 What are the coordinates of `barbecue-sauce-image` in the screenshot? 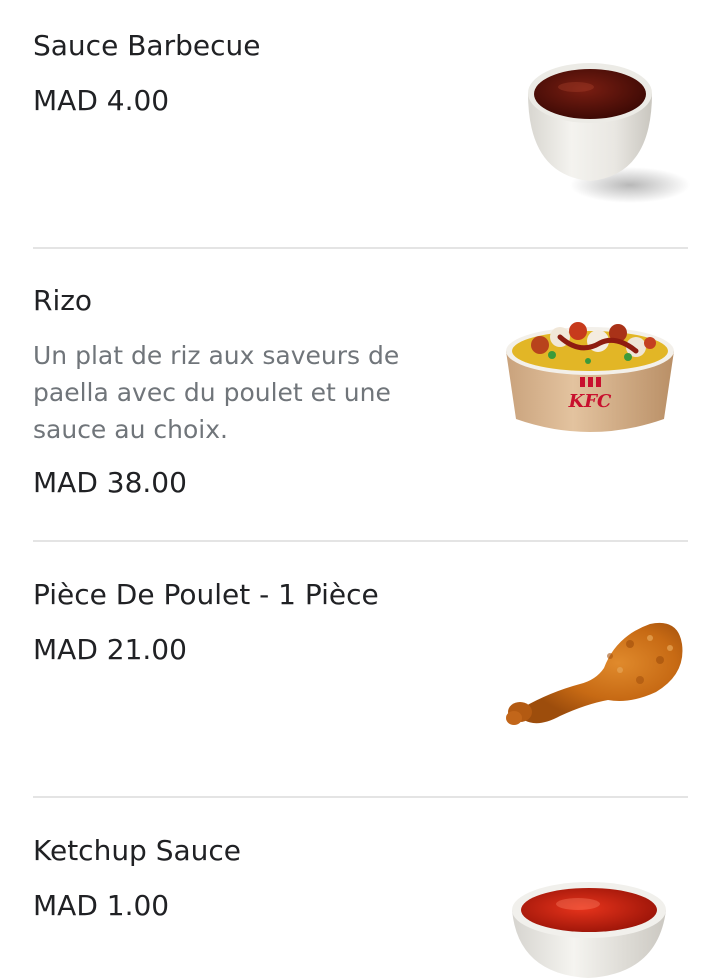 It's located at (609, 133).